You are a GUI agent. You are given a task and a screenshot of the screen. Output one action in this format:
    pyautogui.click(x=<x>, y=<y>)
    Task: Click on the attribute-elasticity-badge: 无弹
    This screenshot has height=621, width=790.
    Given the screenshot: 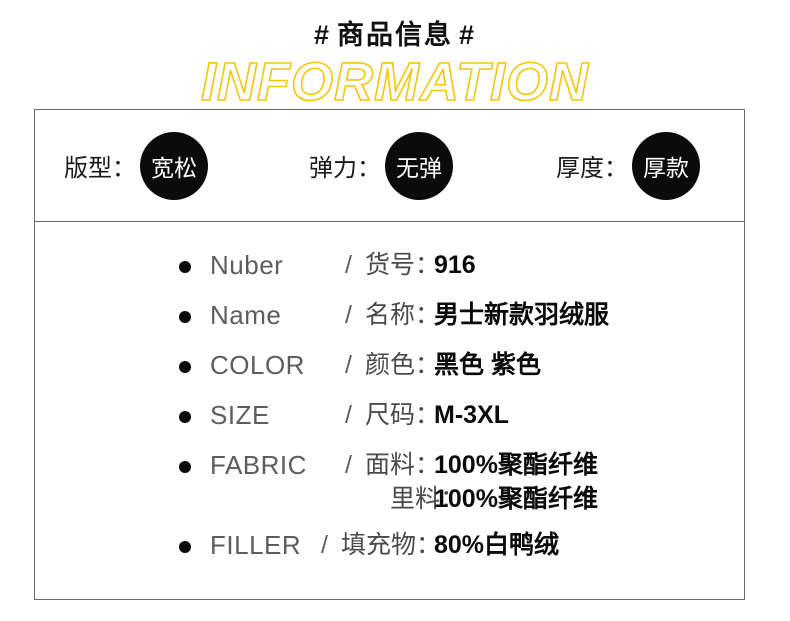 What is the action you would take?
    pyautogui.click(x=419, y=165)
    